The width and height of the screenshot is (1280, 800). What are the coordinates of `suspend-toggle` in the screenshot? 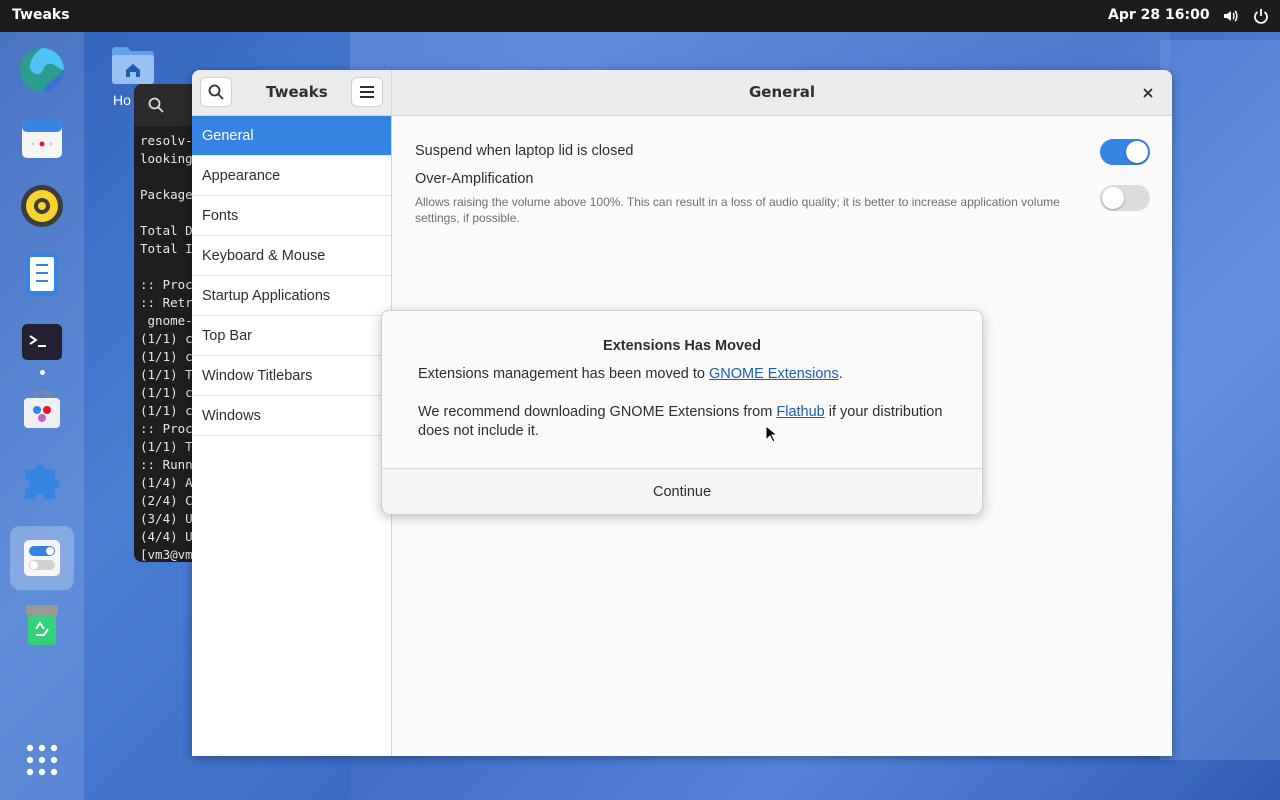 It's located at (1125, 152).